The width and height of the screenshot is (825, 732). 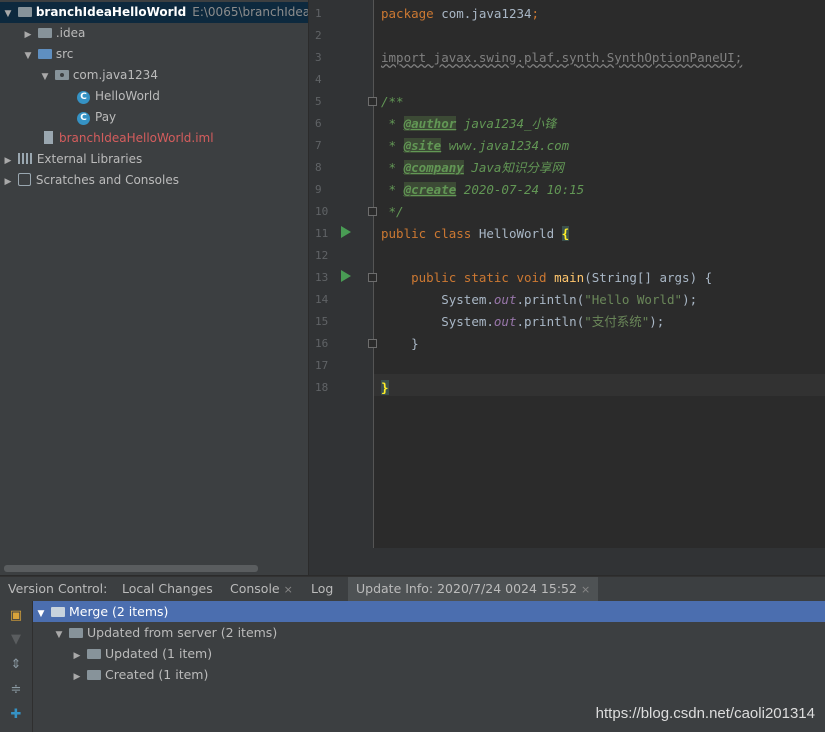 I want to click on project-path: E:\0065\branchIdeaH, so click(x=250, y=12).